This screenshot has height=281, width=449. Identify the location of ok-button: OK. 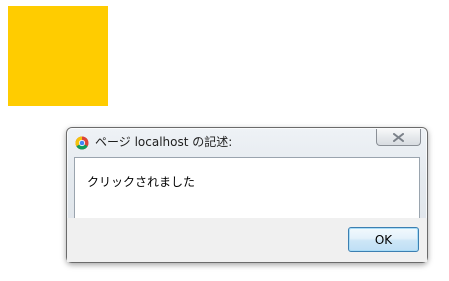
(383, 239).